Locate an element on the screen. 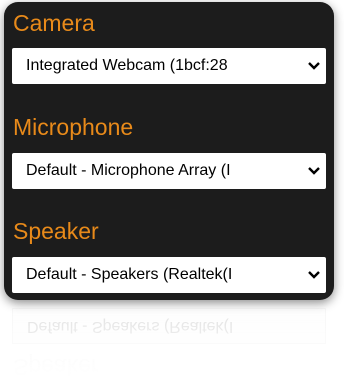 This screenshot has width=344, height=384. microphone-select-value: Default - Microphone Array (I is located at coordinates (128, 170).